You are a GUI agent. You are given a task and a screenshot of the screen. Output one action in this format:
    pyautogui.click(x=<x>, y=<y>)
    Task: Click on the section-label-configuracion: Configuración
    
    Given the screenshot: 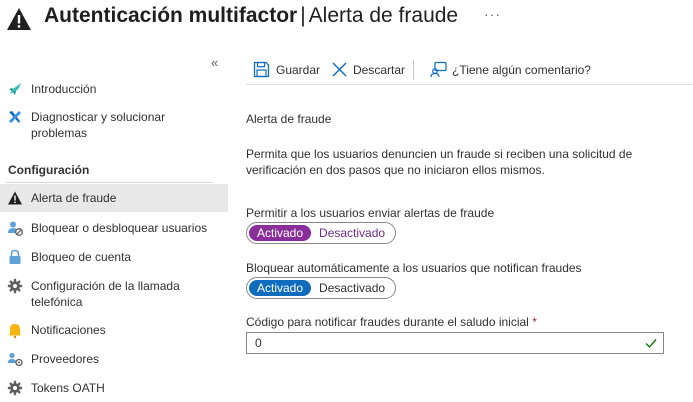 What is the action you would take?
    pyautogui.click(x=49, y=170)
    